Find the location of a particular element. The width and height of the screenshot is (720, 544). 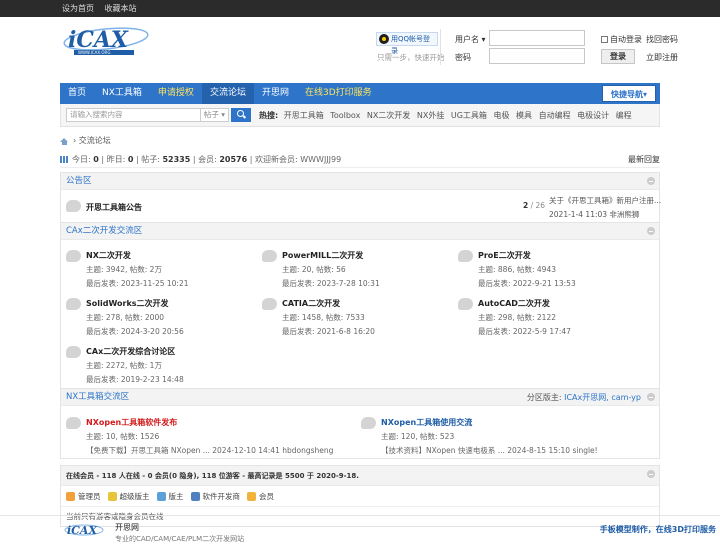

login-box: 用户名 ▾ 自动登录 找回密码 密码 登录 立即注册 is located at coordinates (559, 47).